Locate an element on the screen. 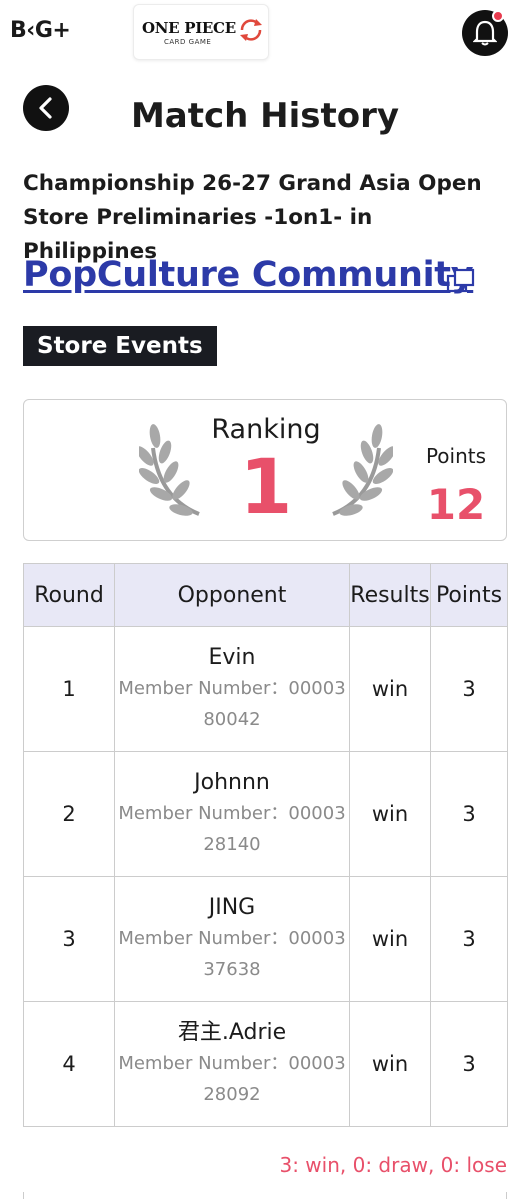 The width and height of the screenshot is (530, 1199). opponent-name: Johnnn is located at coordinates (232, 782).